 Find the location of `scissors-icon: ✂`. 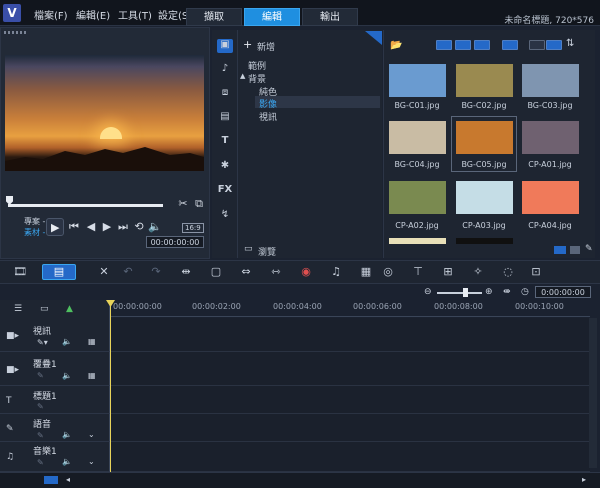

scissors-icon: ✂ is located at coordinates (183, 203).